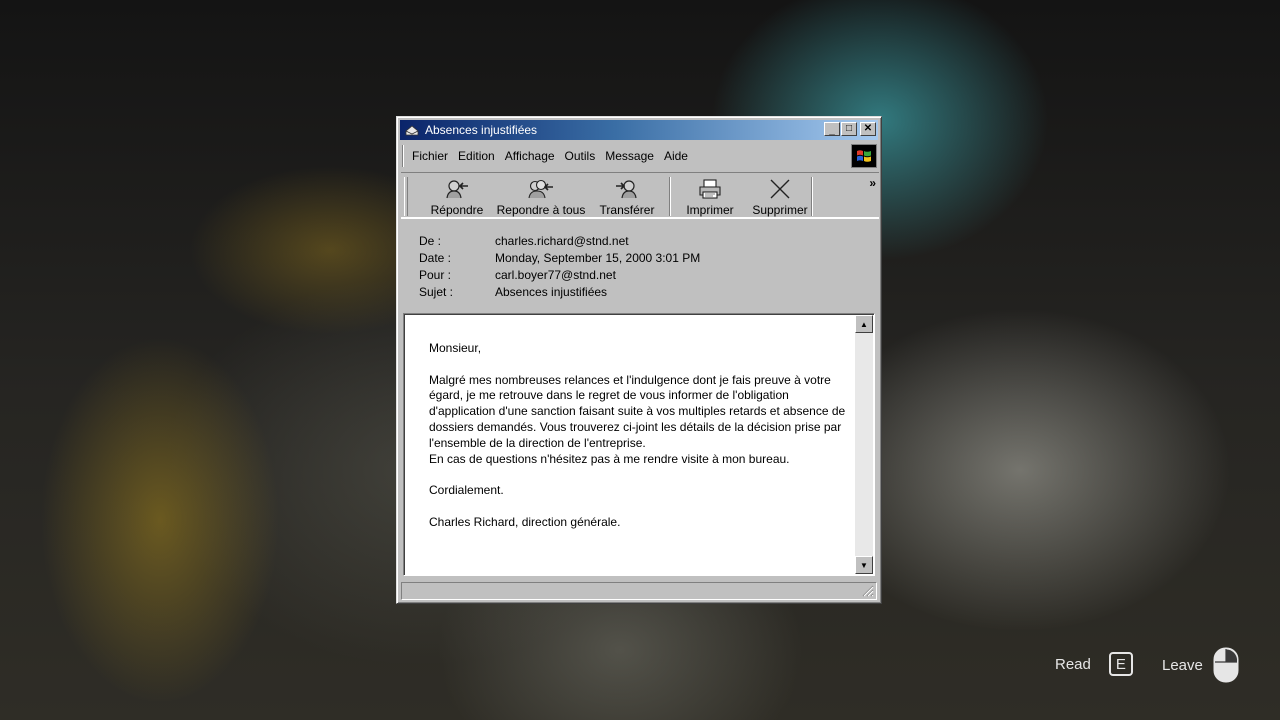  What do you see at coordinates (868, 591) in the screenshot?
I see `resize-grip-icon` at bounding box center [868, 591].